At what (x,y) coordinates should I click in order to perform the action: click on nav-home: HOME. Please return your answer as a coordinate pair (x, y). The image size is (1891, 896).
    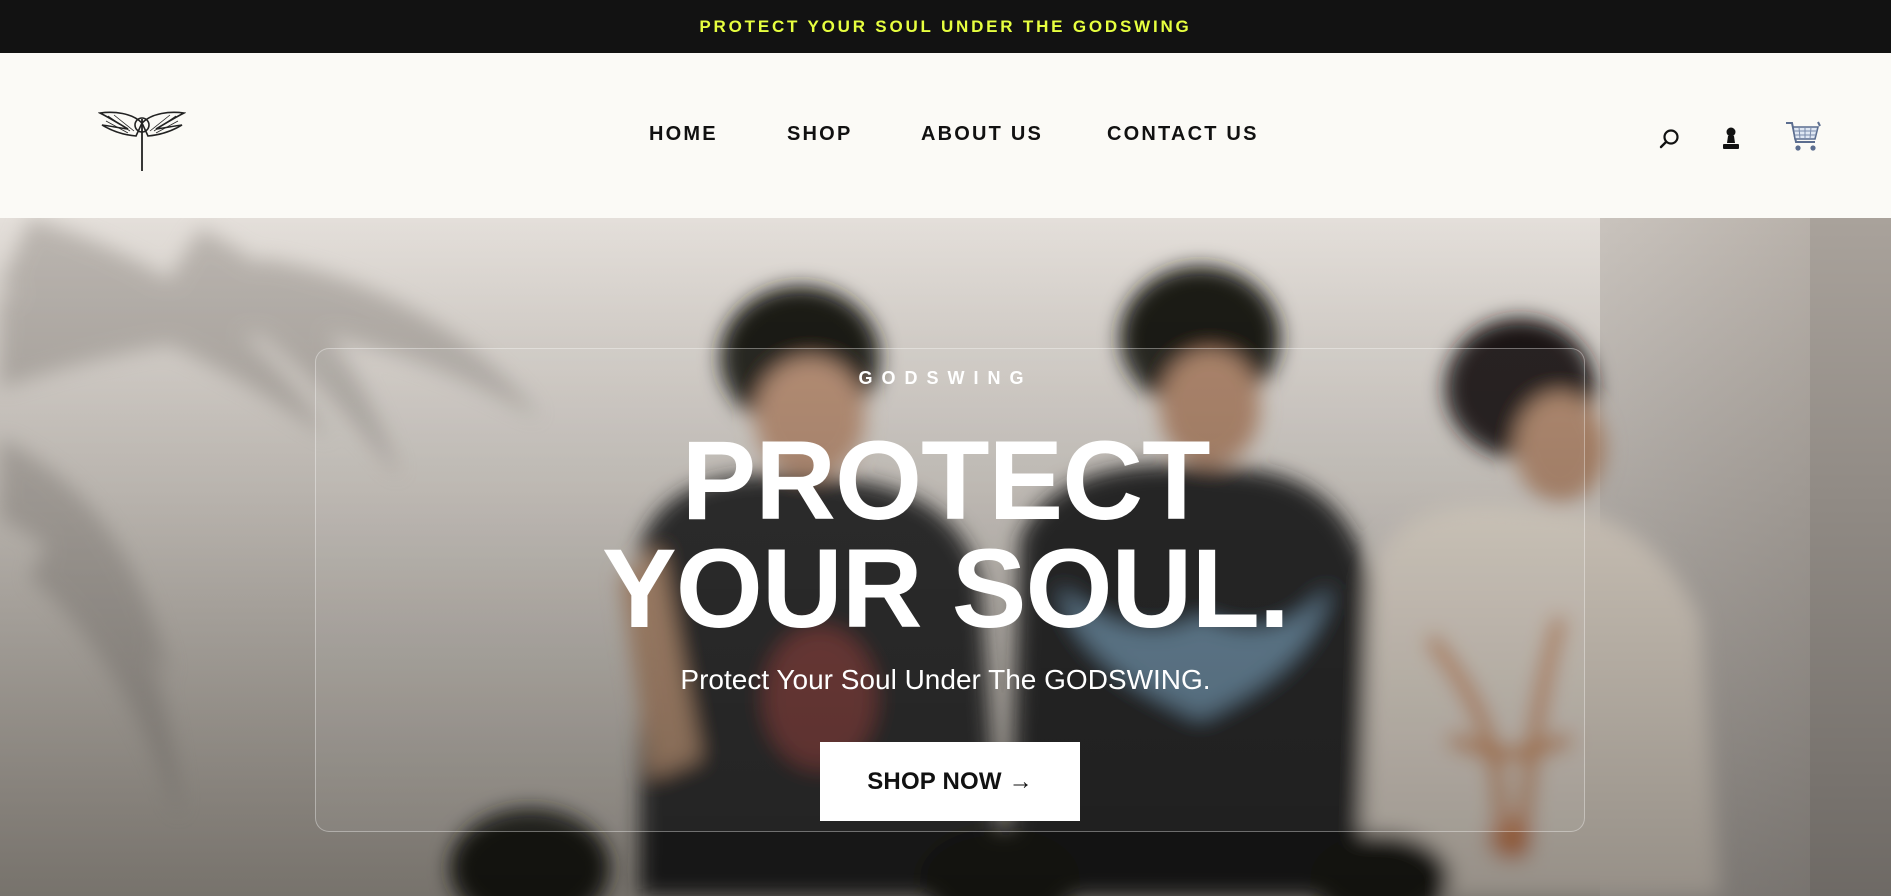
    Looking at the image, I should click on (683, 134).